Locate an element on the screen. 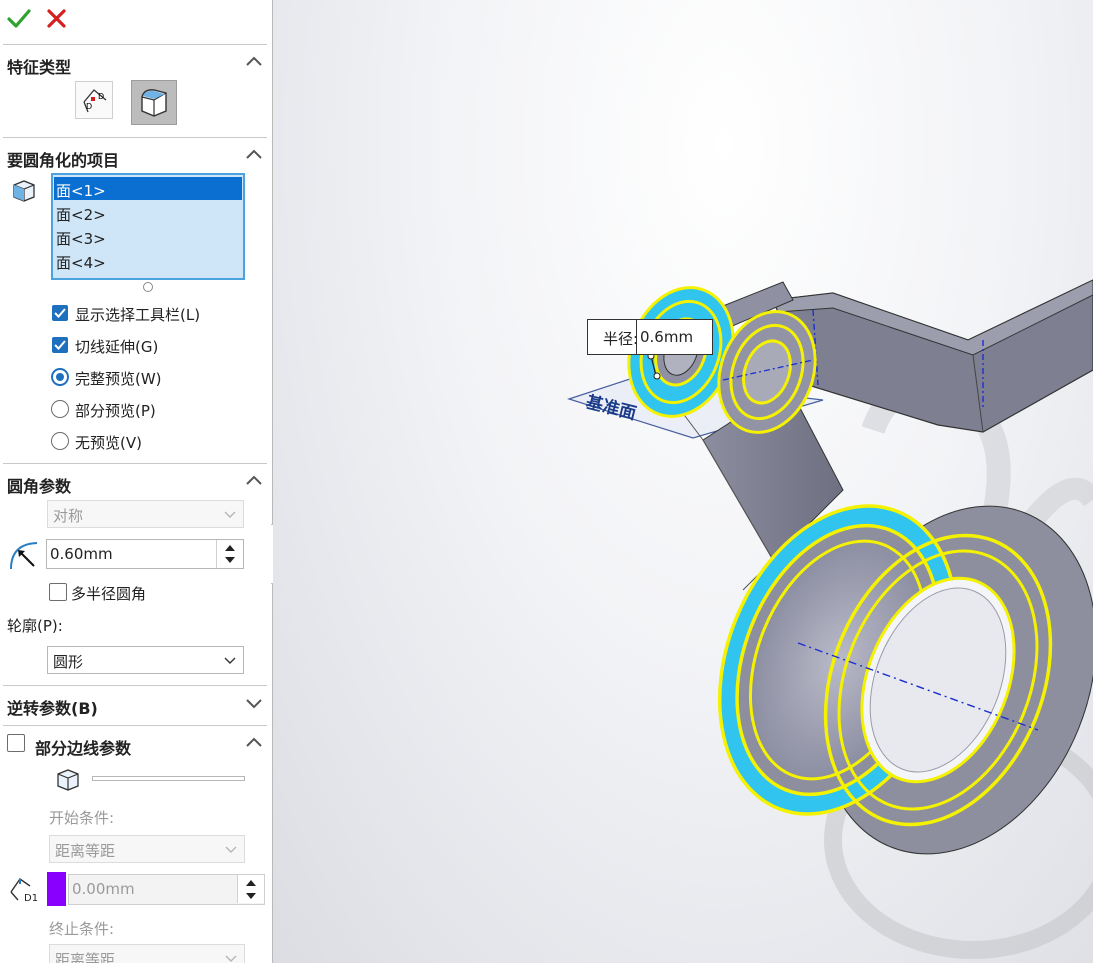  list-item: 面<2> is located at coordinates (148, 212).